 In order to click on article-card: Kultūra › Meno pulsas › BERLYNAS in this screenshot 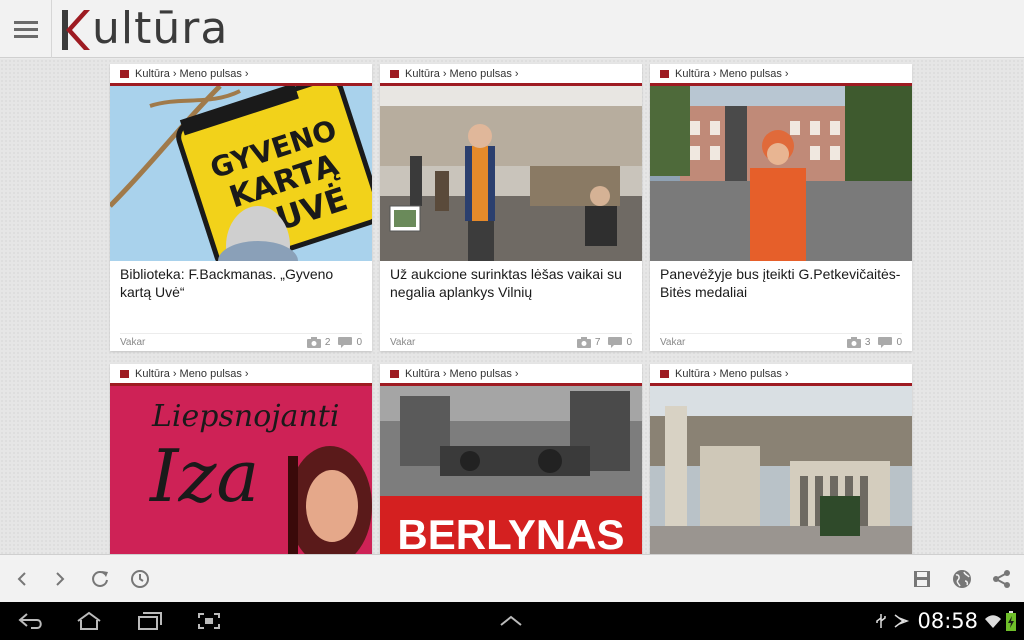, I will do `click(511, 459)`.